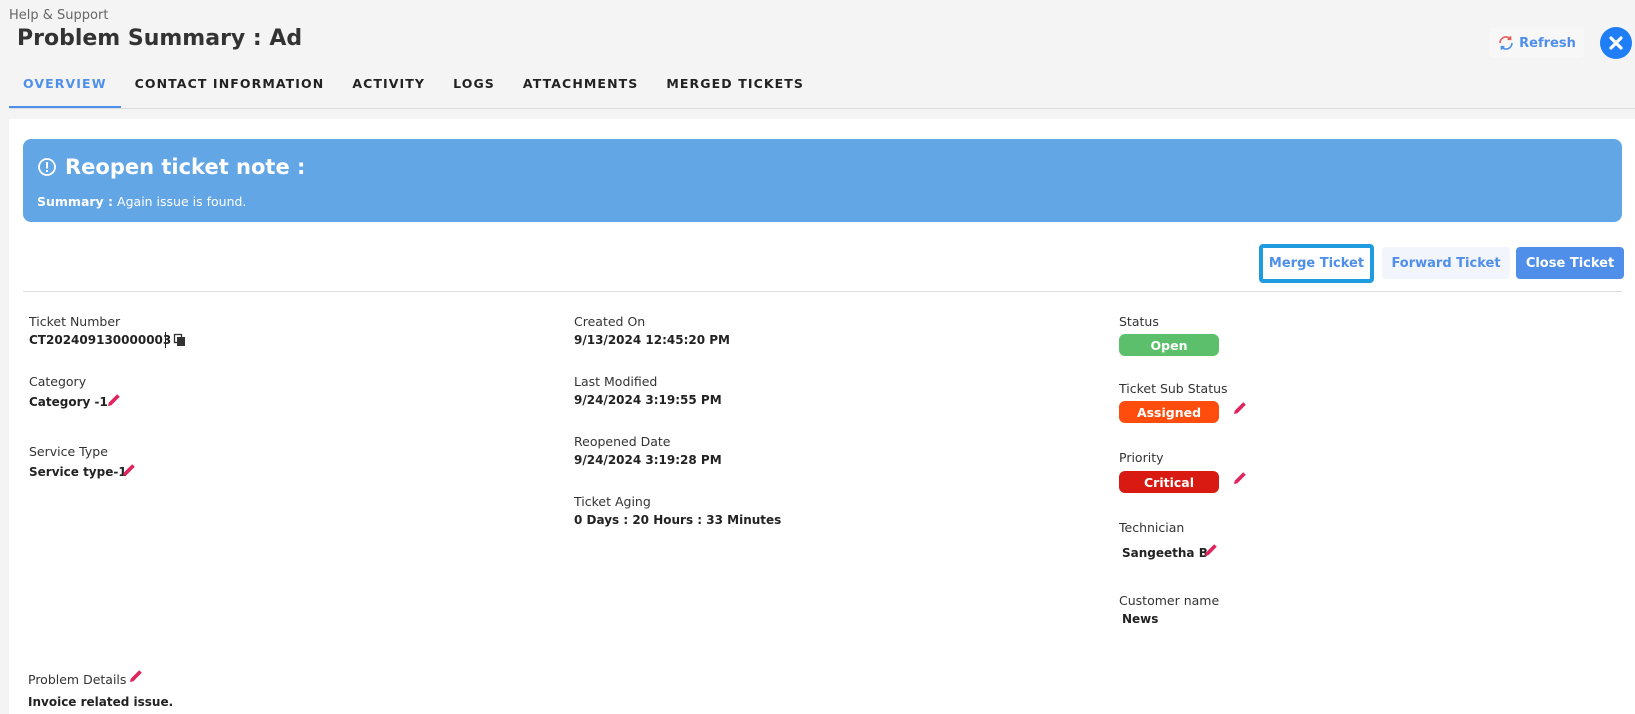  Describe the element at coordinates (75, 321) in the screenshot. I see `ticket-number-label: Ticket Number` at that location.